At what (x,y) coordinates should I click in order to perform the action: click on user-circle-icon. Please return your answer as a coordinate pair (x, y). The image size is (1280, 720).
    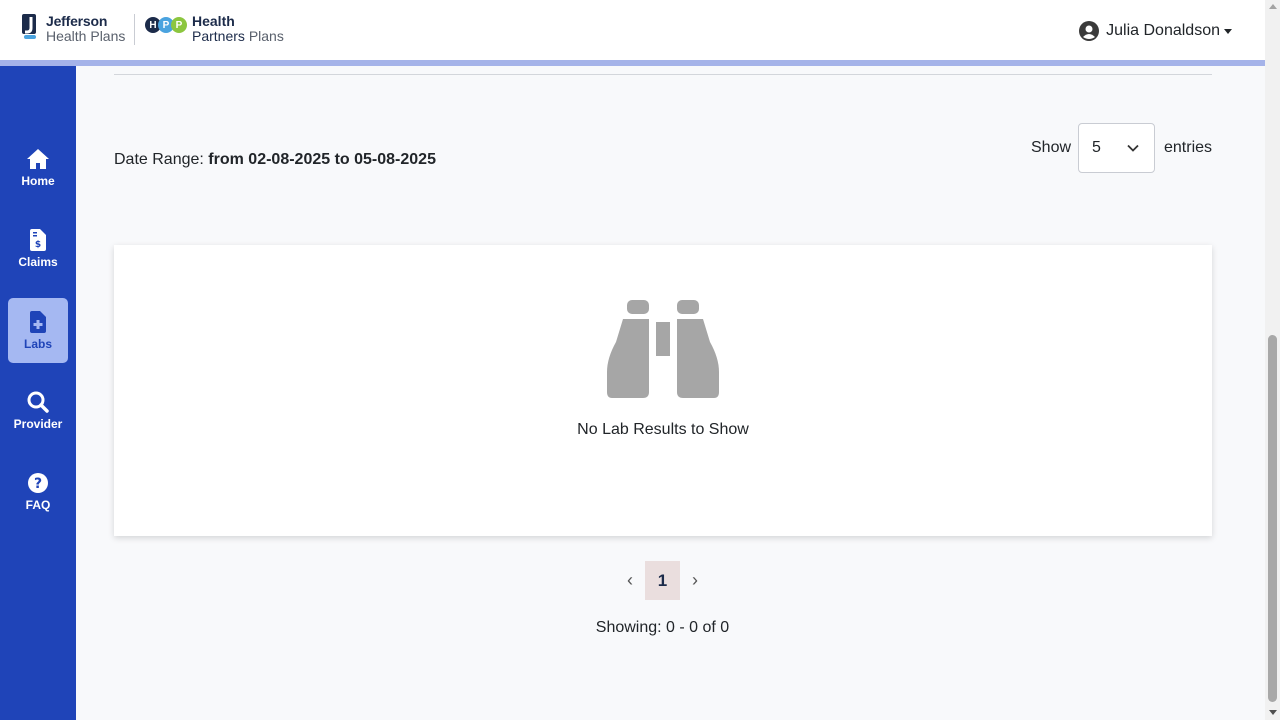
    Looking at the image, I should click on (1089, 31).